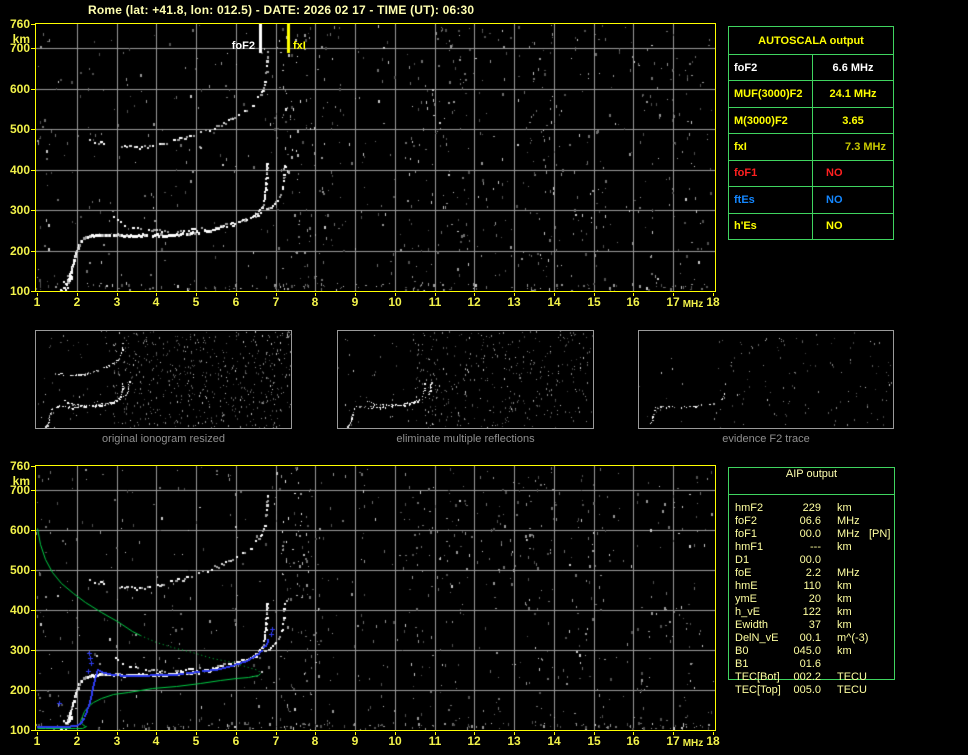  Describe the element at coordinates (37, 741) in the screenshot. I see `x-tick-label: 1` at that location.